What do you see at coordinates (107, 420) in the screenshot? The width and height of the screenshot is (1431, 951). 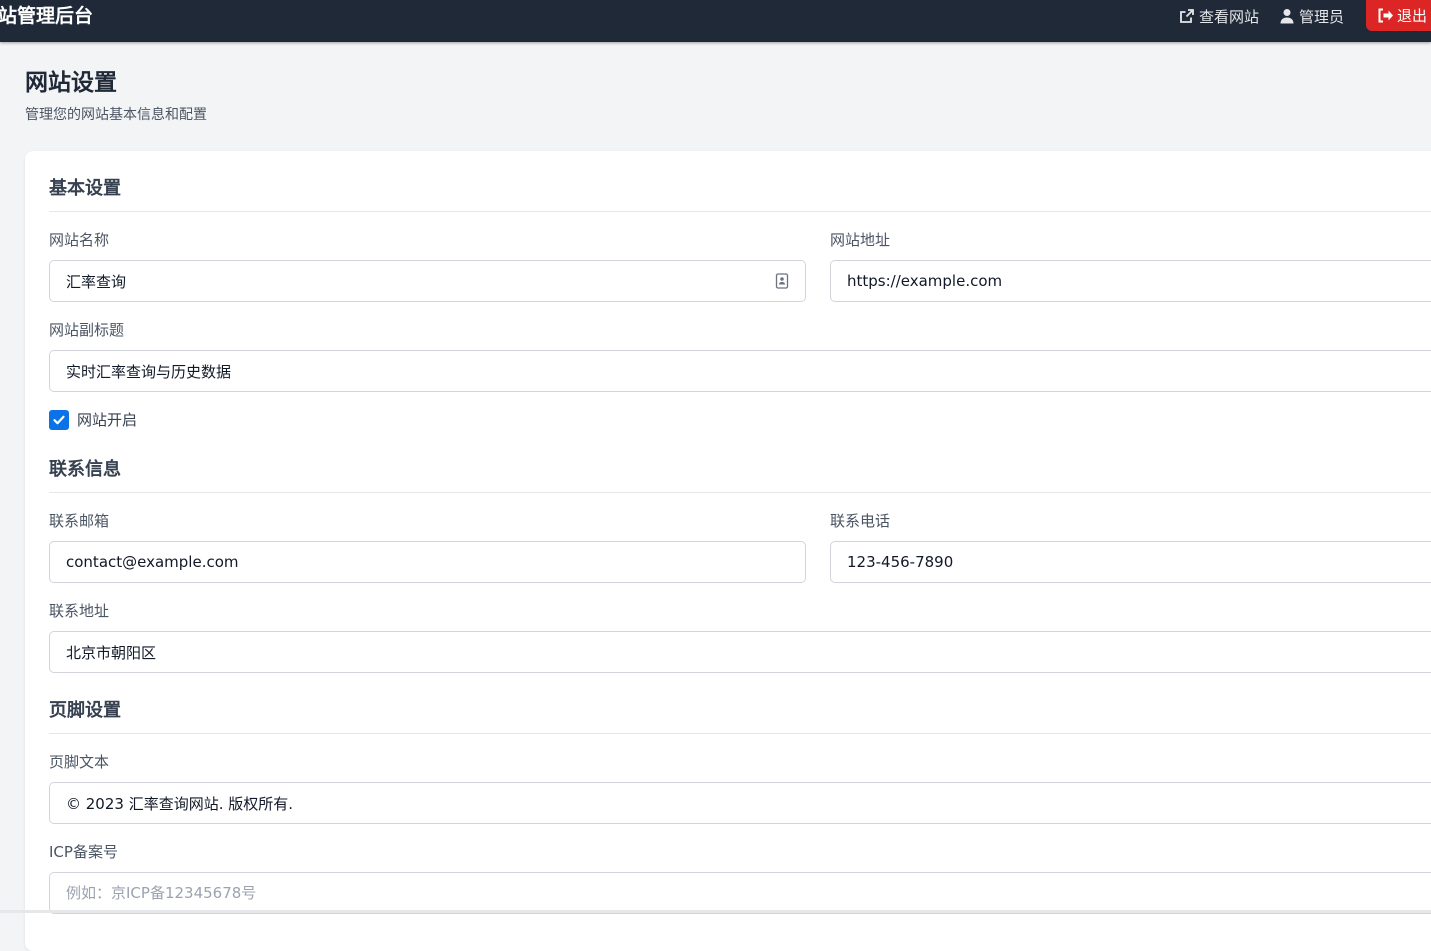 I see `site-open-label: 网站开启` at bounding box center [107, 420].